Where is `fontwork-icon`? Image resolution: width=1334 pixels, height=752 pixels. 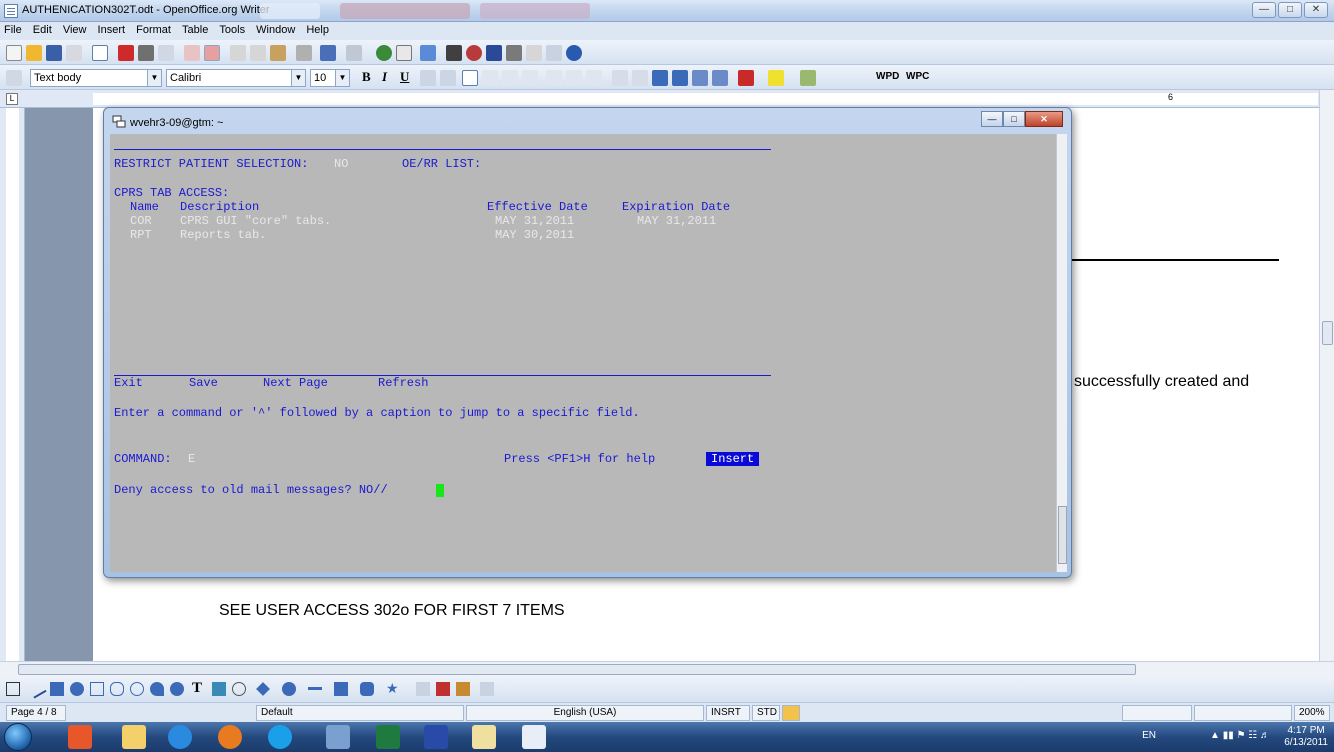 fontwork-icon is located at coordinates (219, 689).